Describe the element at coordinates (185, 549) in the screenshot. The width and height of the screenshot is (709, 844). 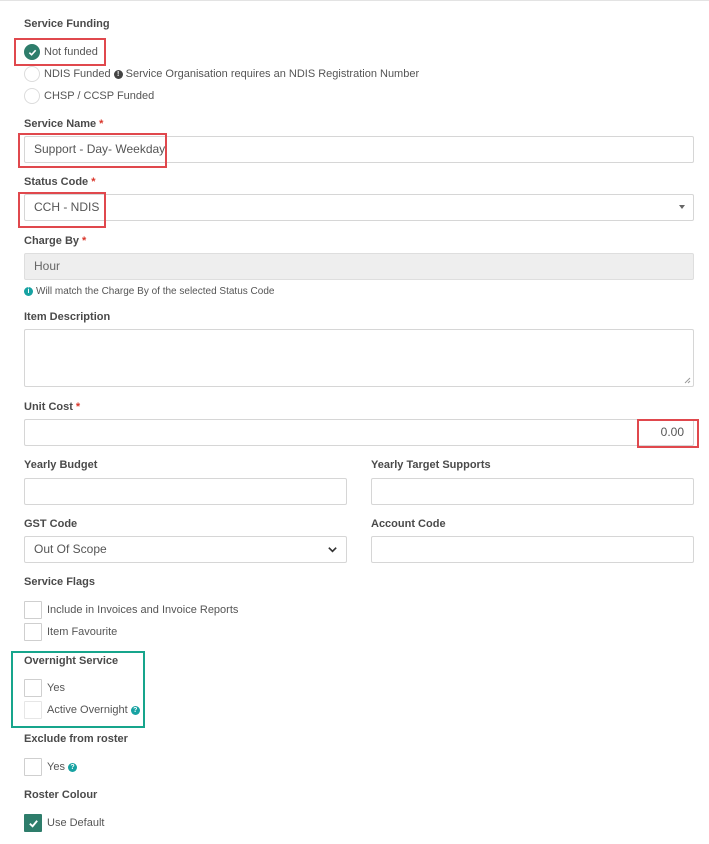
I see `gst-code-select: Out Of Scope` at that location.